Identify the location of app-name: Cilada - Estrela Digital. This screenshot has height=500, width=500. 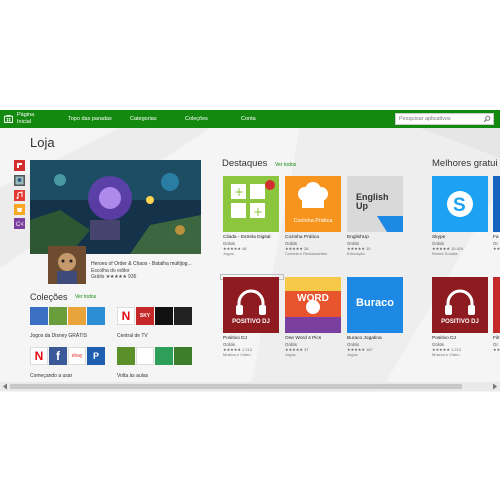
(247, 237).